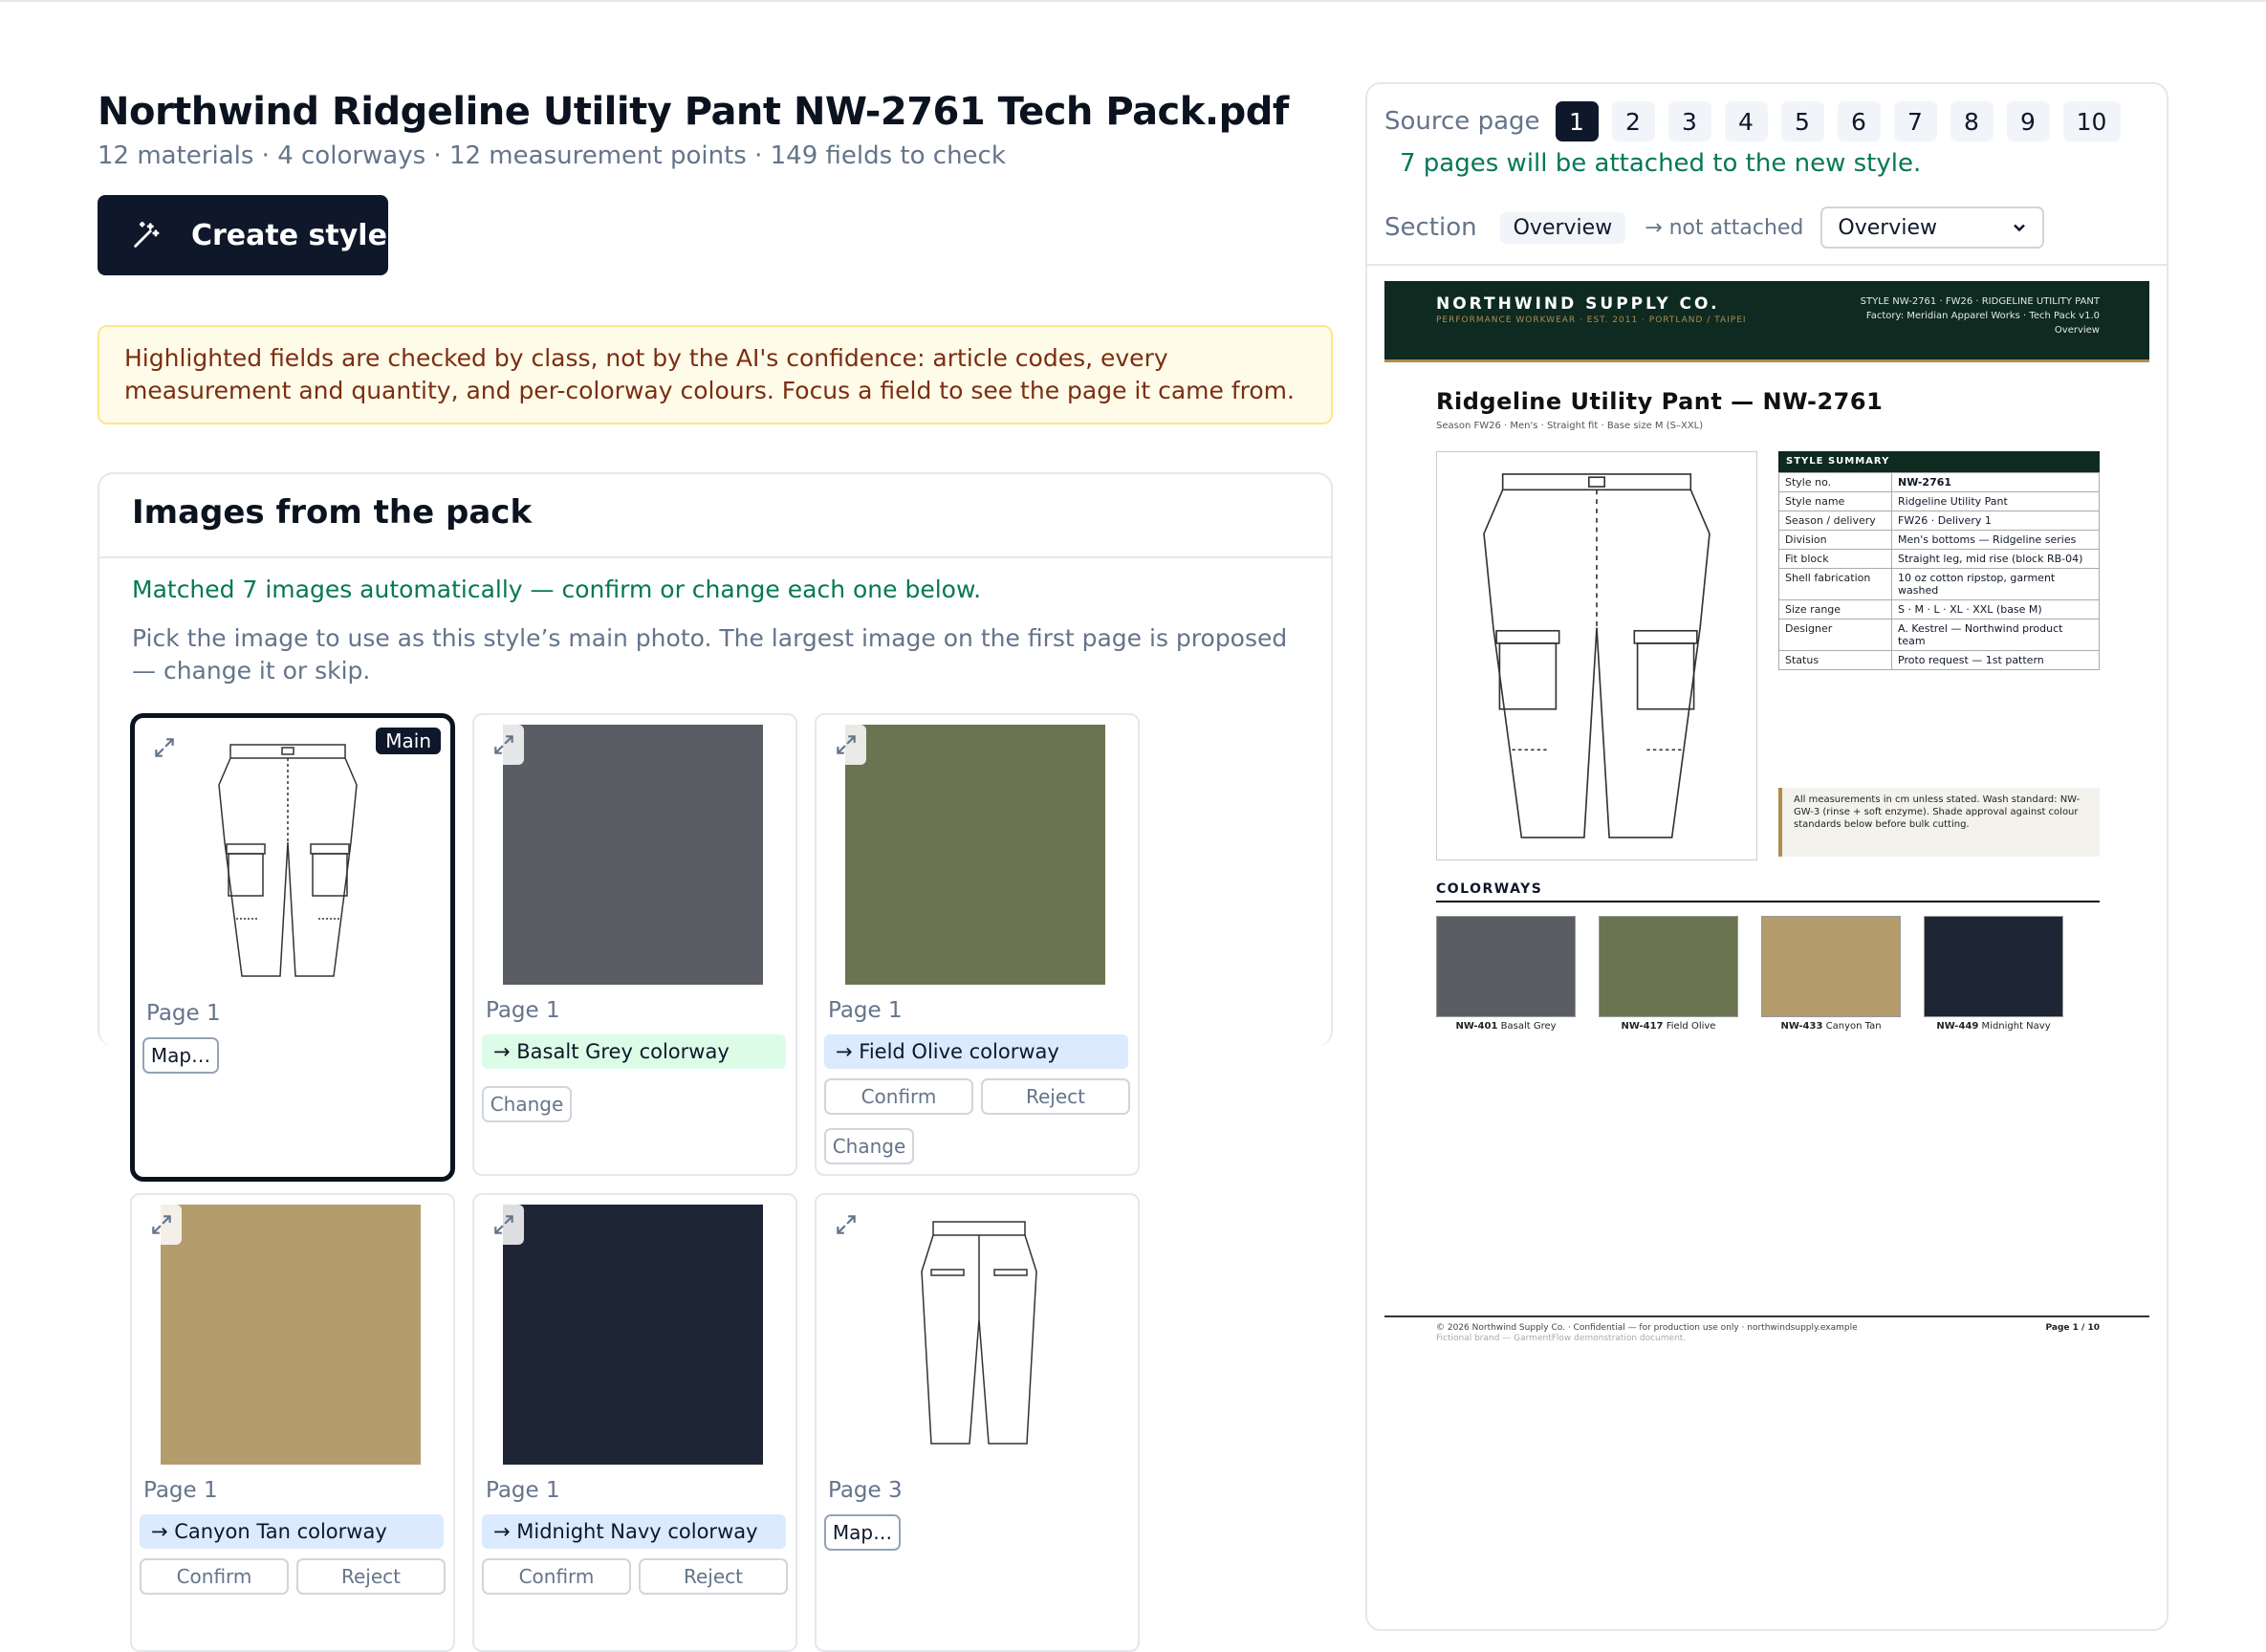 This screenshot has width=2266, height=1652. I want to click on summary-value: 10 oz cotton ripstop, garment washed, so click(1995, 584).